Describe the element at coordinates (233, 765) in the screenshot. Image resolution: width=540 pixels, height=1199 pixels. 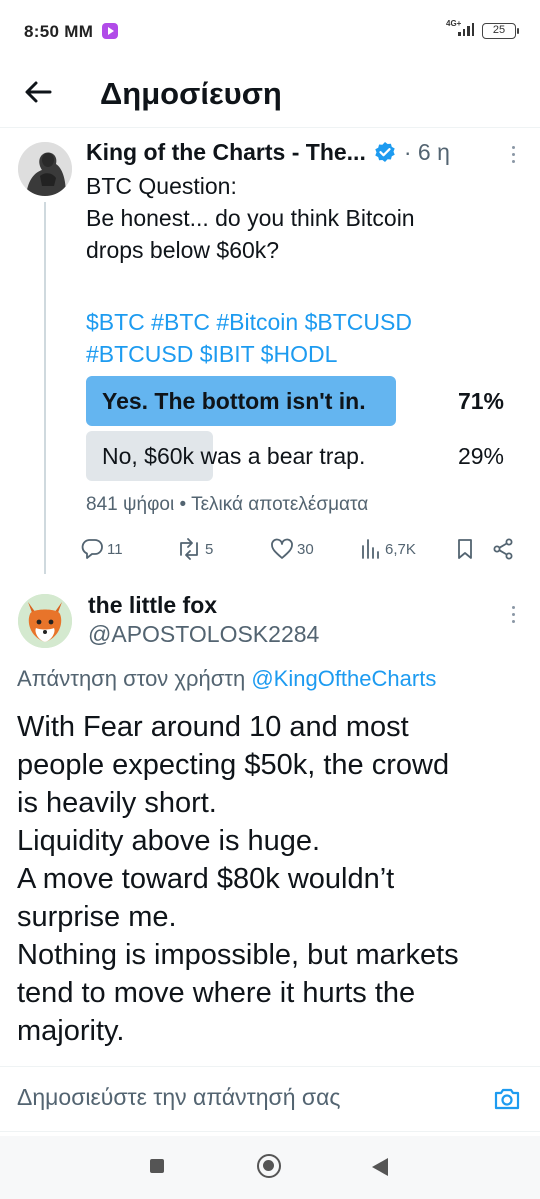
I see `reply-body-line: people expecting $50k, the crowd` at that location.